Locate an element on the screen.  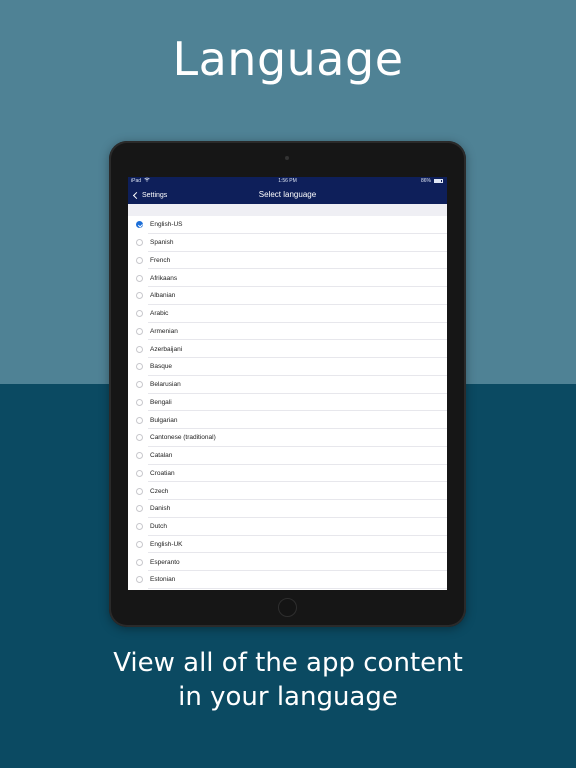
language-option: Arabic is located at coordinates (287, 314).